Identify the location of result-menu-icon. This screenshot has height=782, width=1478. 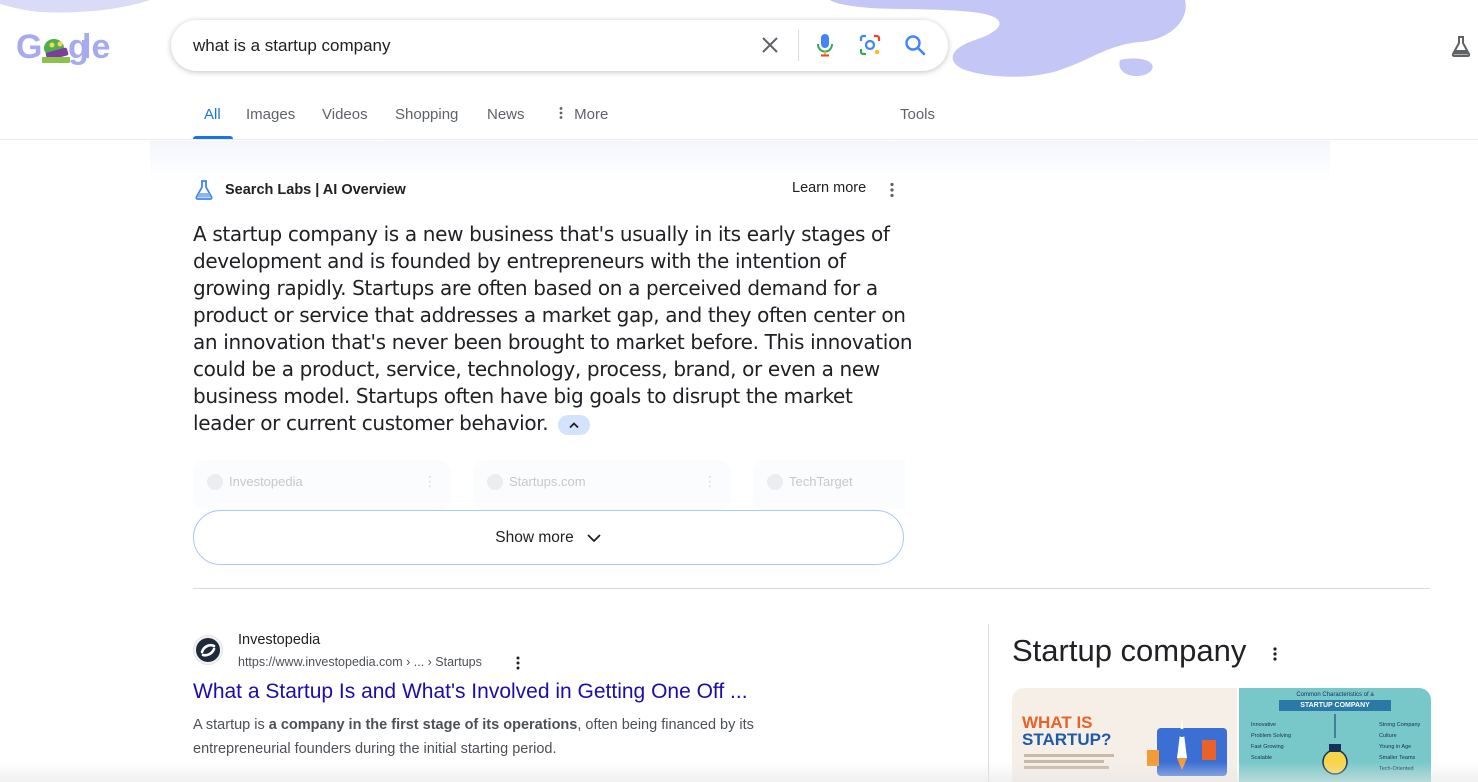
(518, 663).